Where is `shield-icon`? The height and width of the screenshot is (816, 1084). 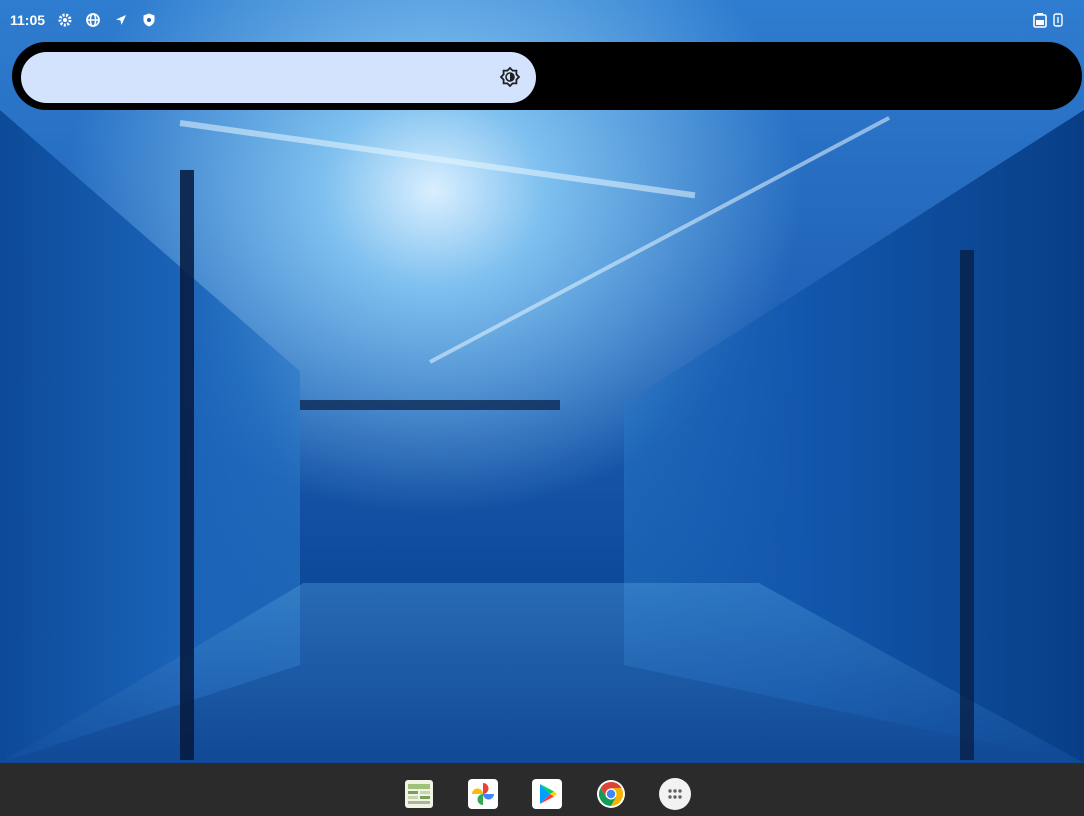
shield-icon is located at coordinates (149, 20).